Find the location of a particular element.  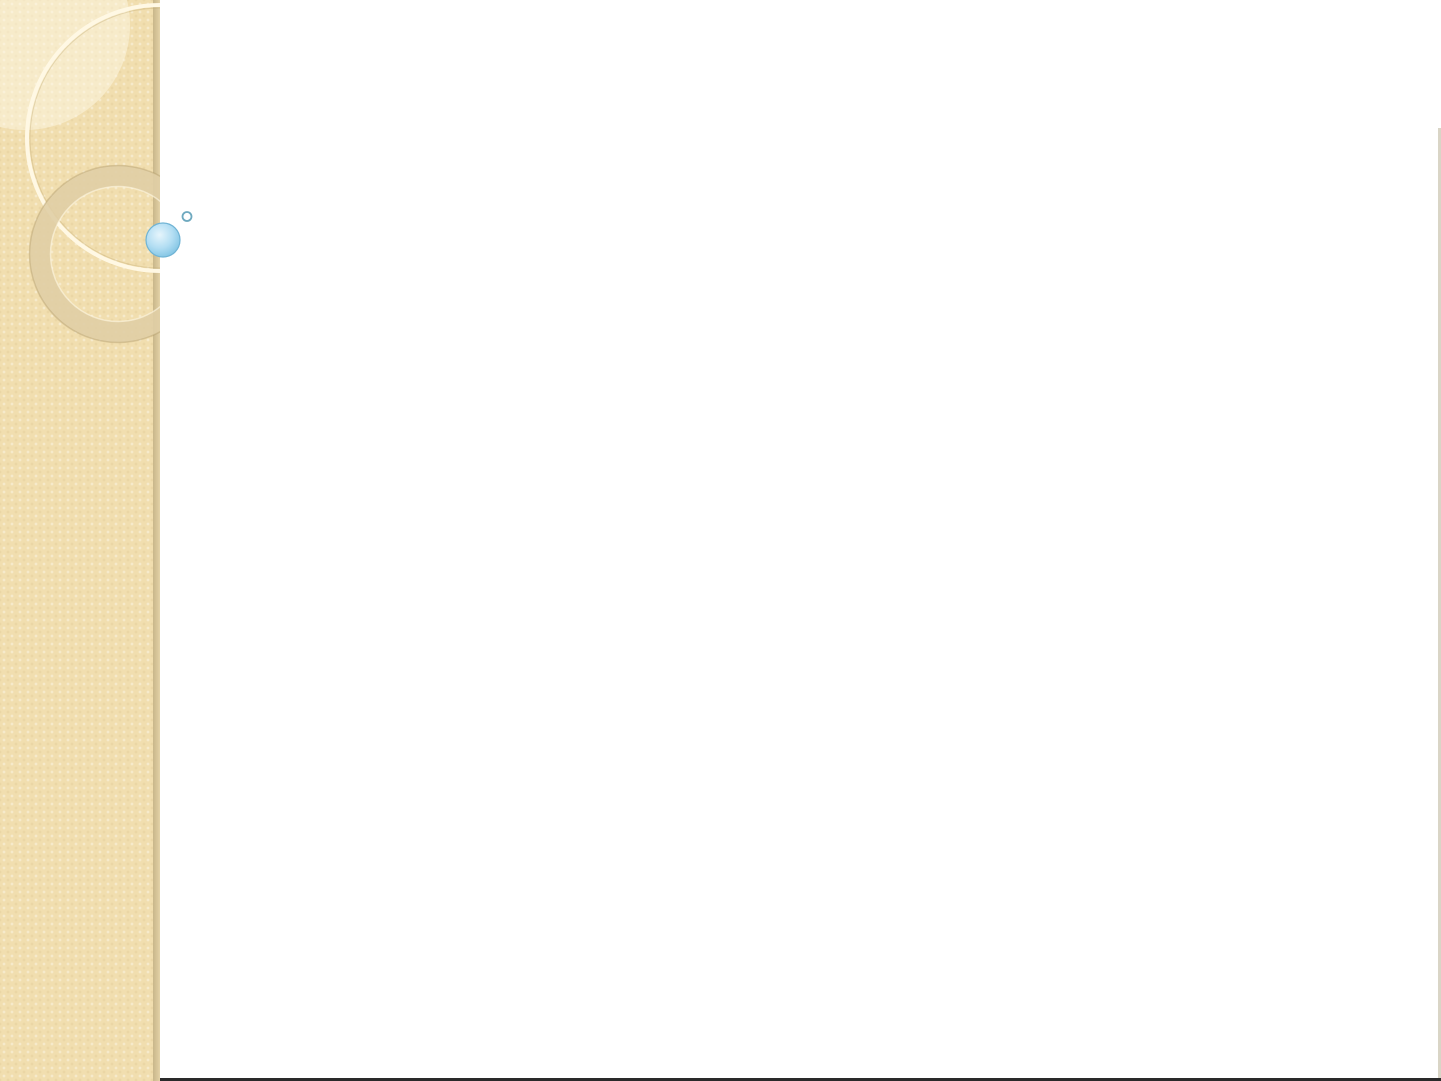

small-bullet-icon is located at coordinates (187, 216).